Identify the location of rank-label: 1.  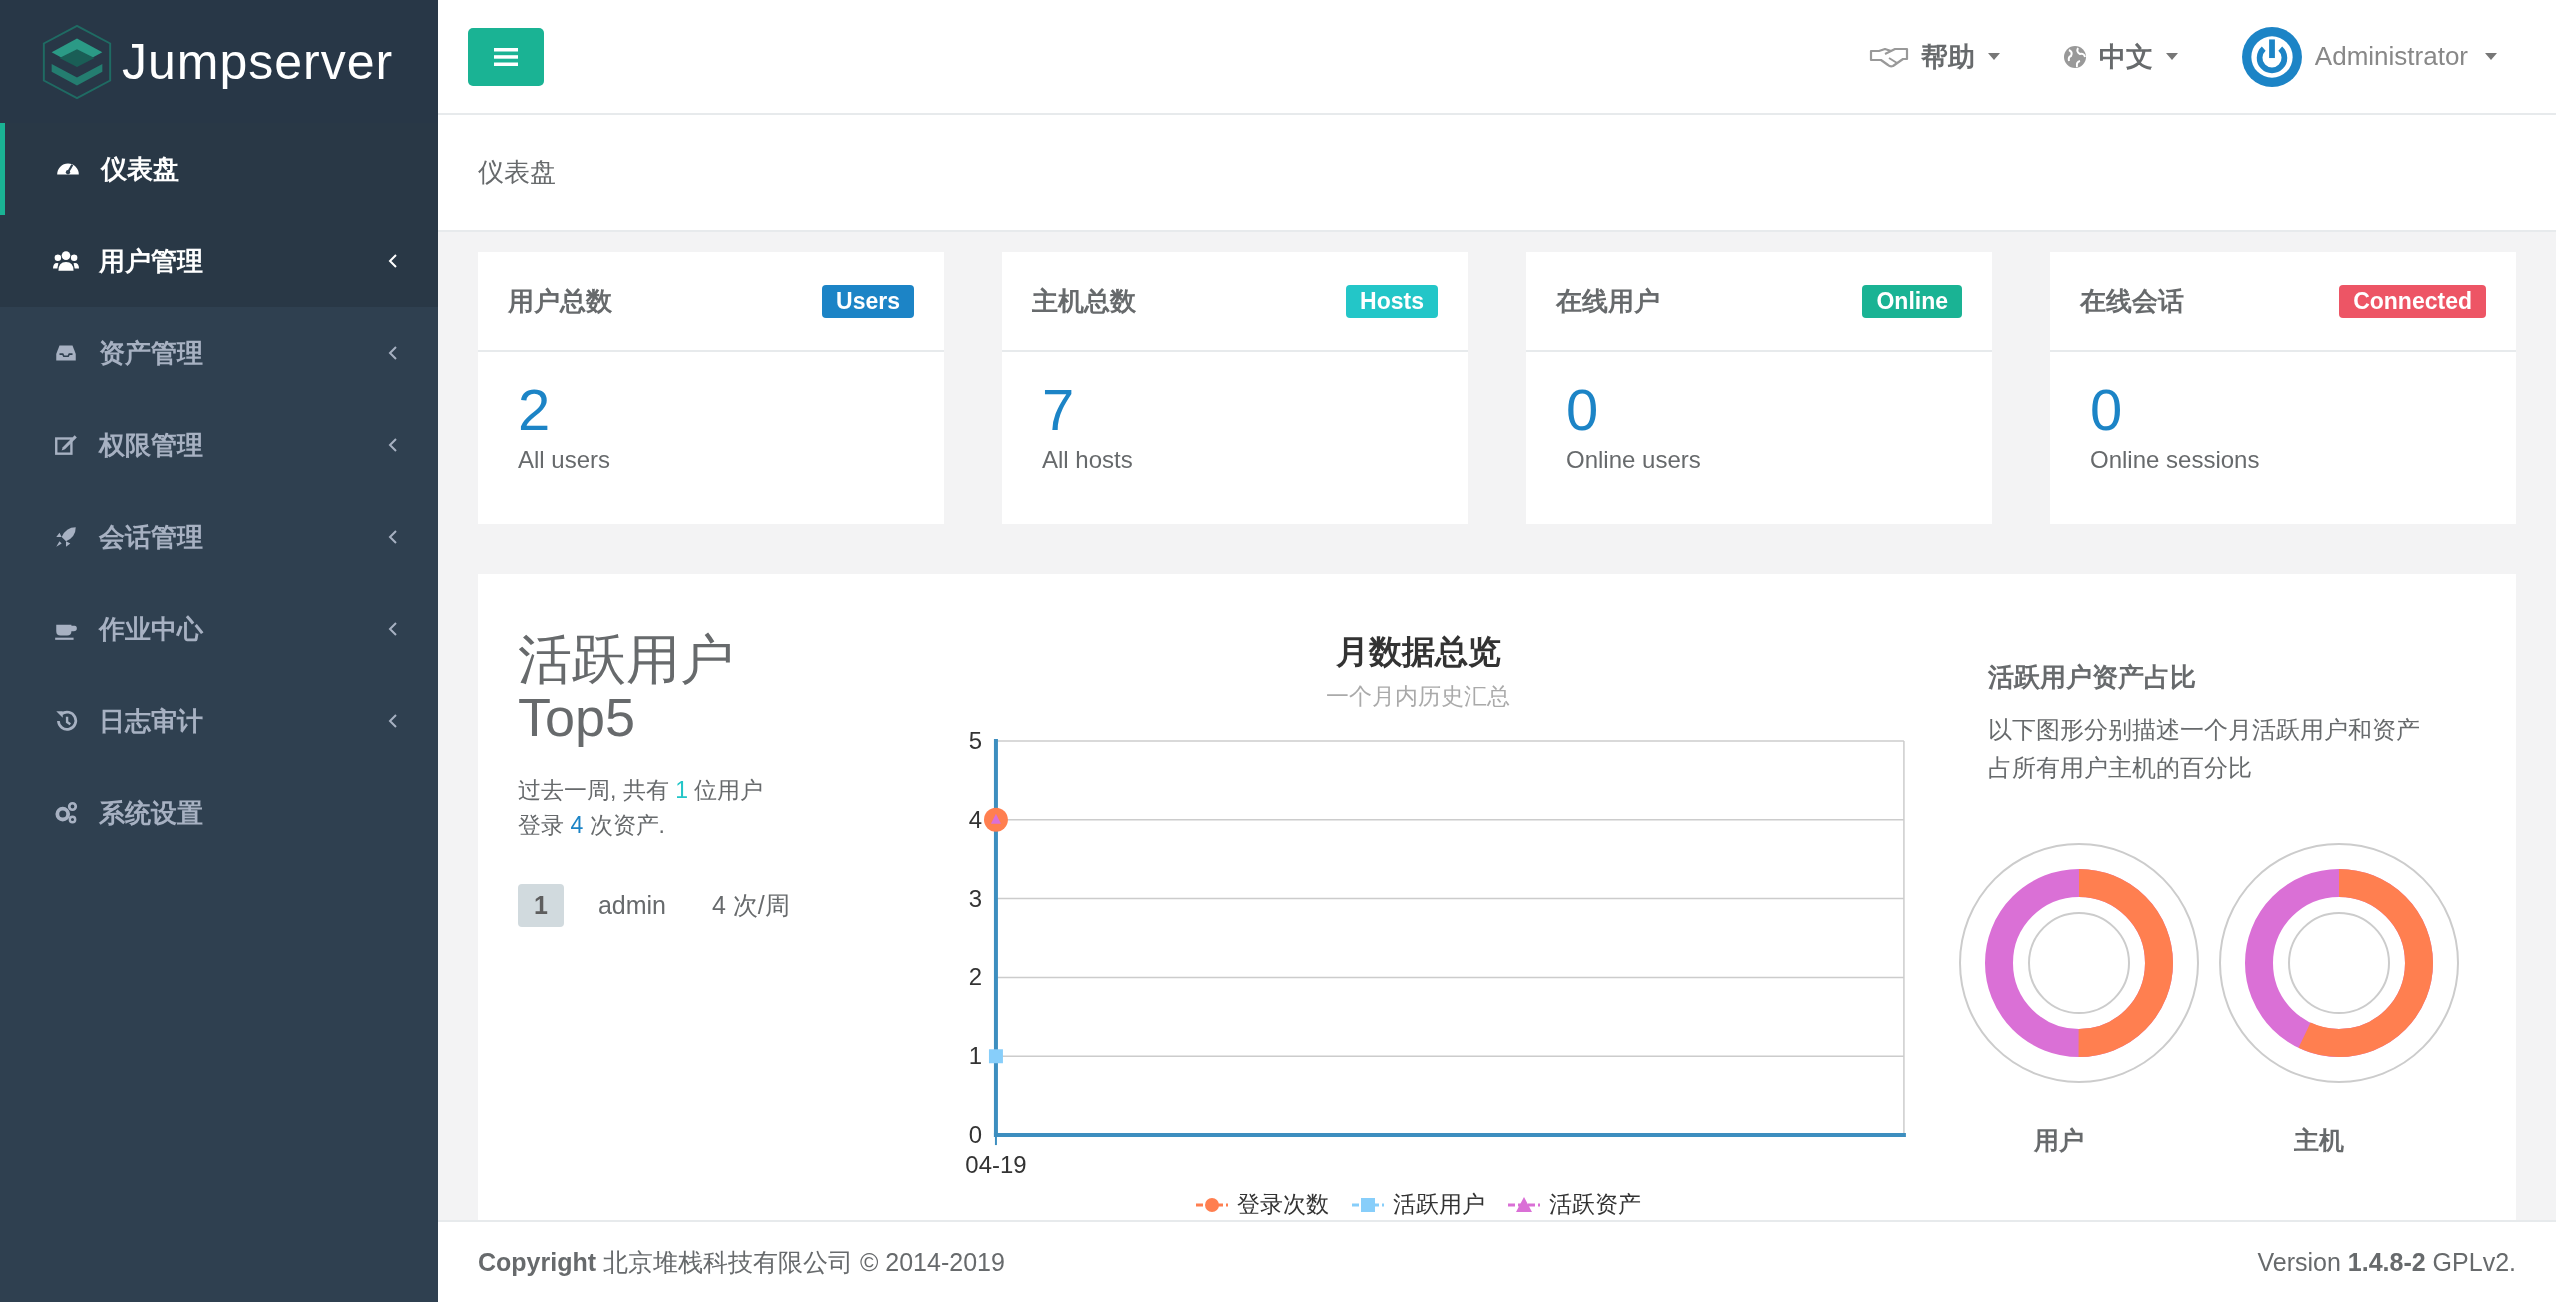
(541, 905).